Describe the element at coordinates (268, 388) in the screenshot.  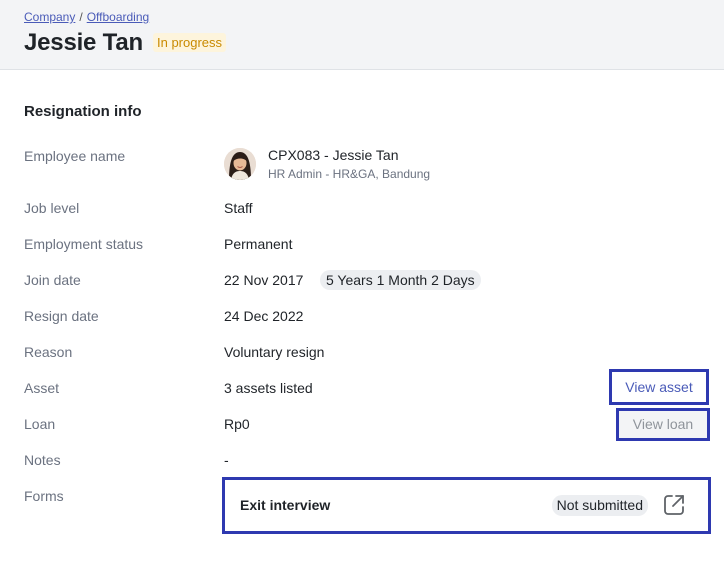
I see `asset-value: 3 assets listed` at that location.